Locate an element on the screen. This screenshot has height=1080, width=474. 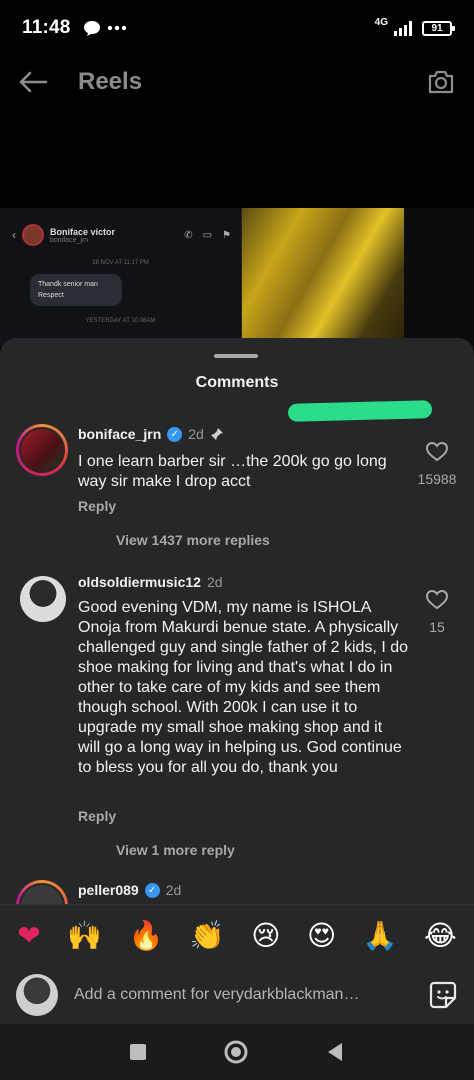
emoji-heart-eyes-button: 😍 is located at coordinates (321, 935).